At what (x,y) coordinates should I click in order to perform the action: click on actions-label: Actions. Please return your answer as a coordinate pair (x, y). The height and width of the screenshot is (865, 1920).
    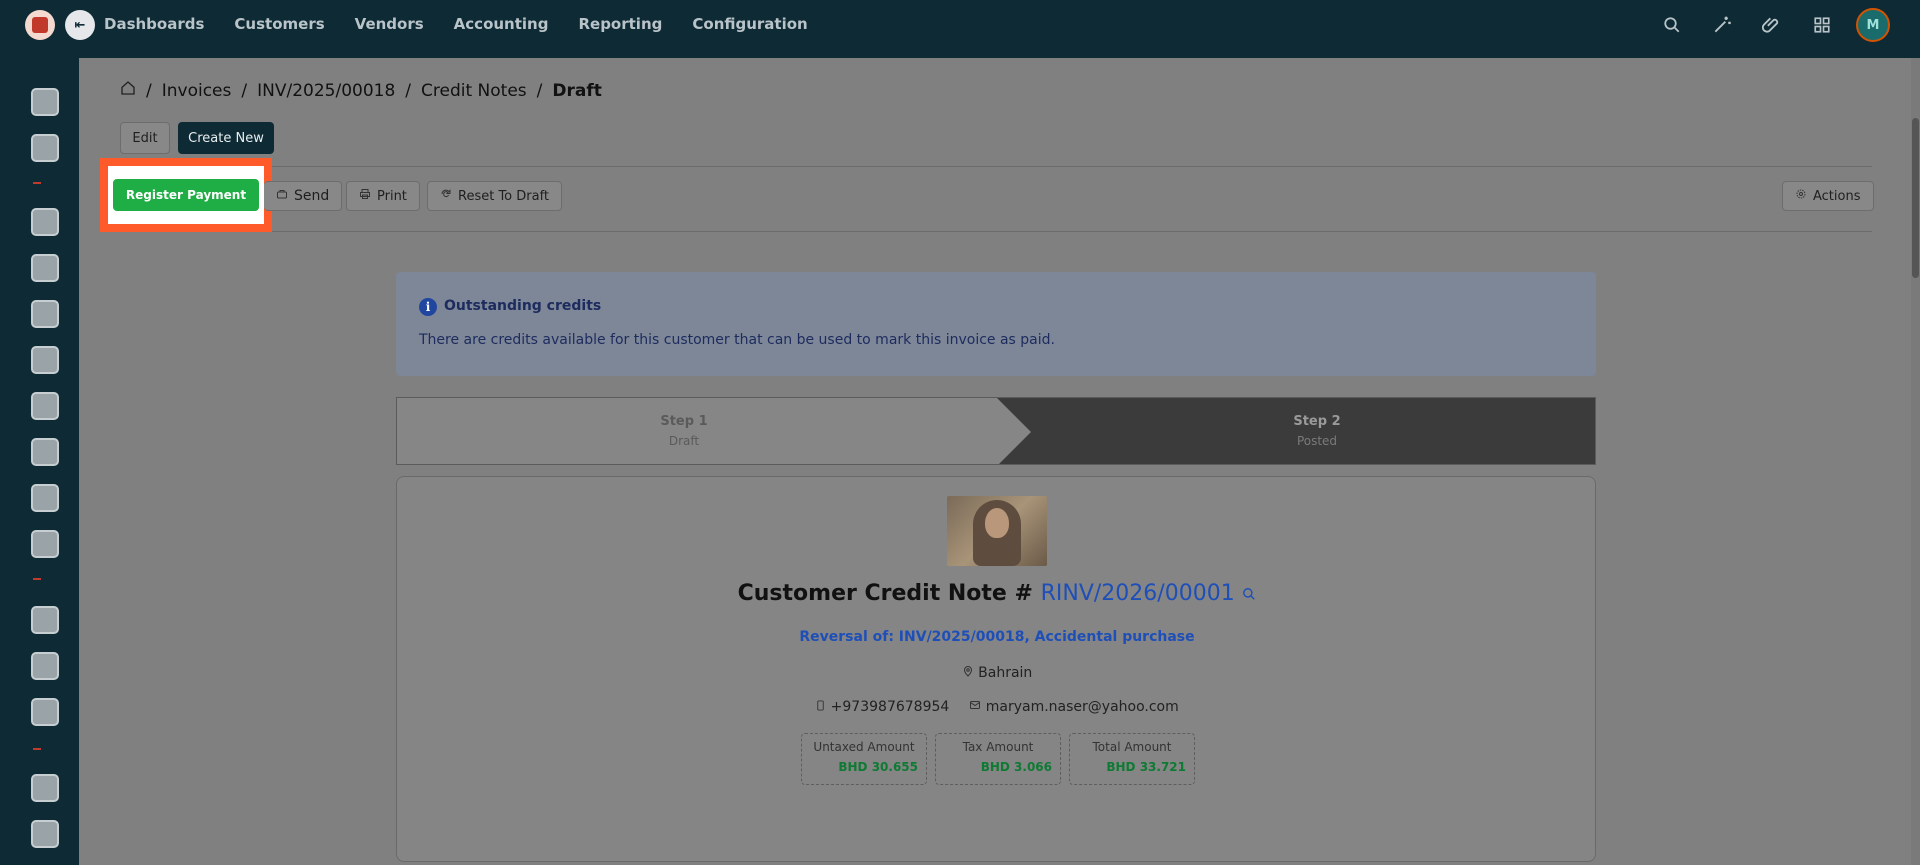
    Looking at the image, I should click on (1837, 196).